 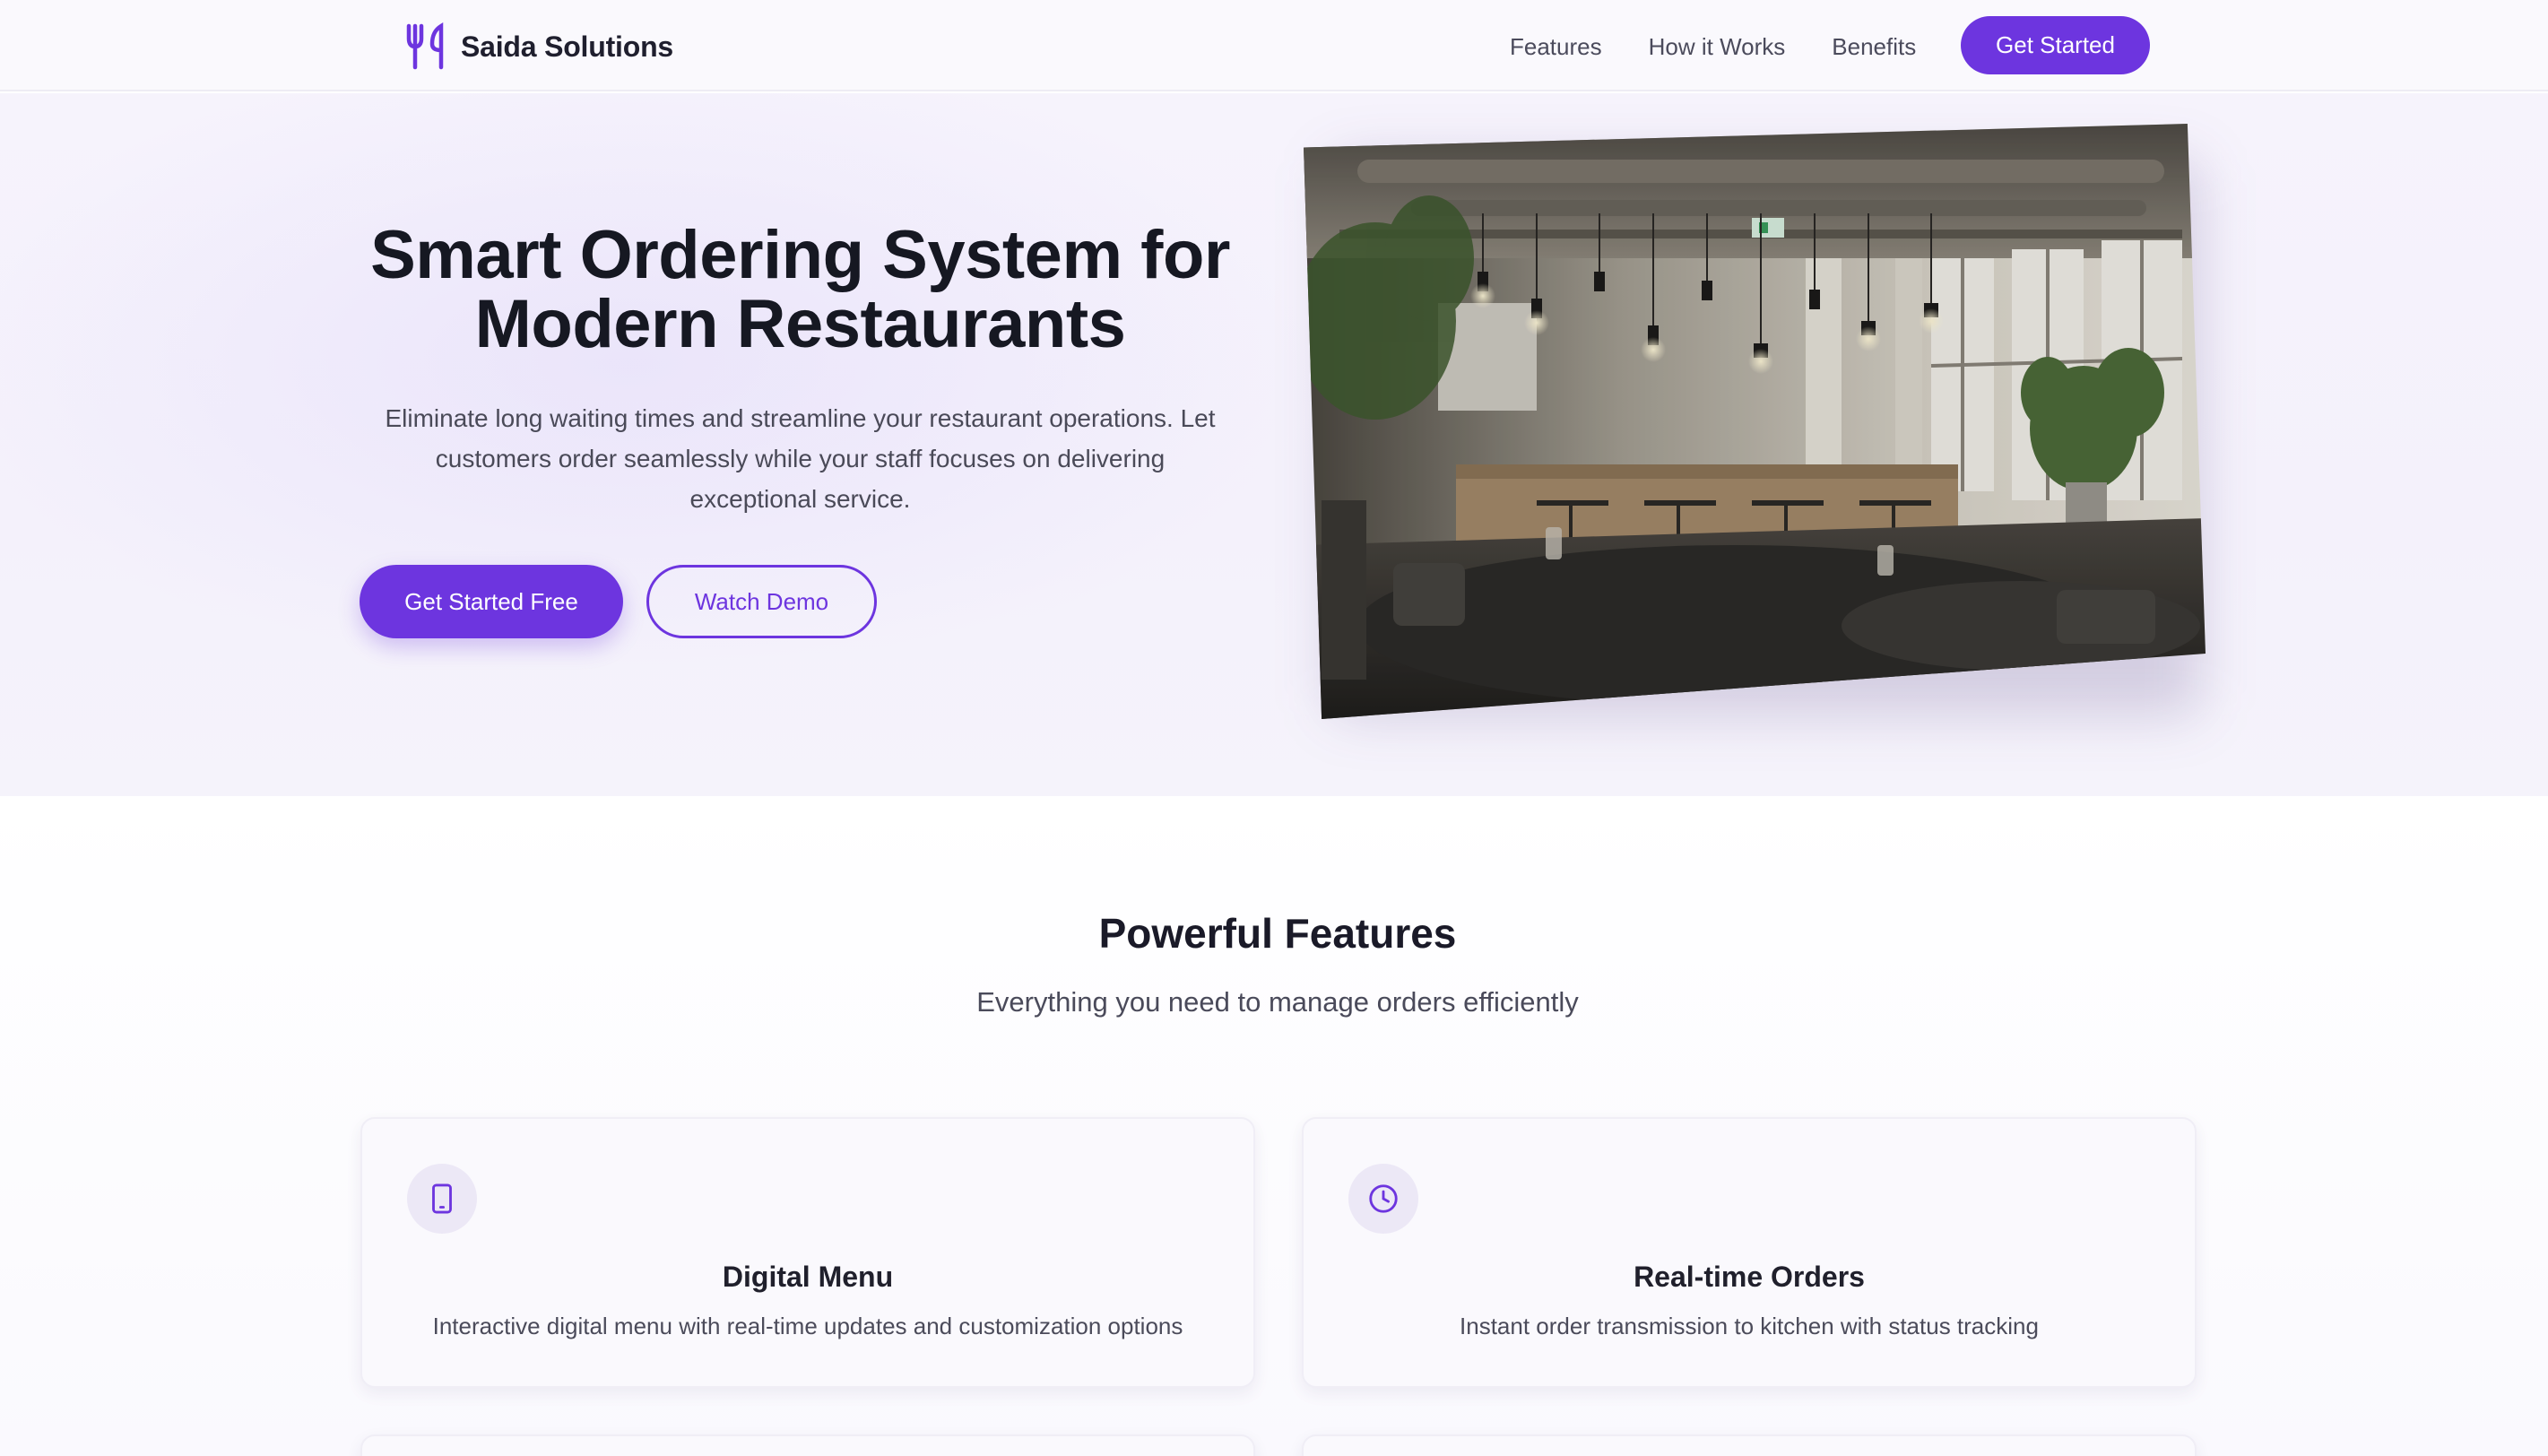 What do you see at coordinates (761, 601) in the screenshot?
I see `watch-demo-button: Watch Demo` at bounding box center [761, 601].